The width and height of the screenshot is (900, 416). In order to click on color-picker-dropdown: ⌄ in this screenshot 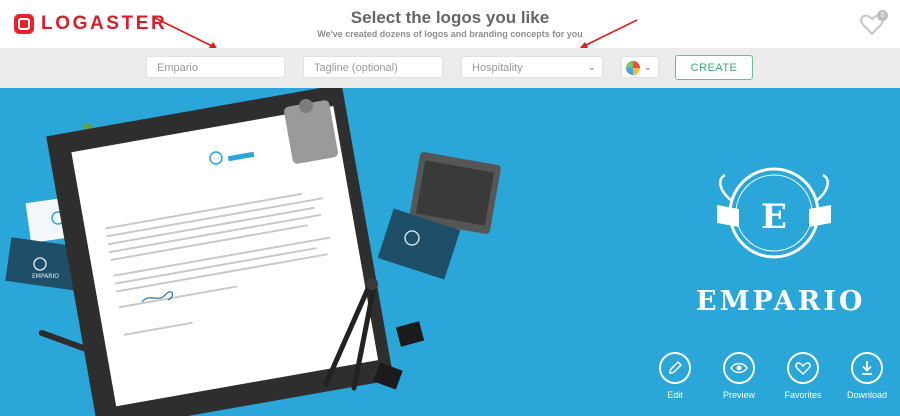, I will do `click(640, 67)`.